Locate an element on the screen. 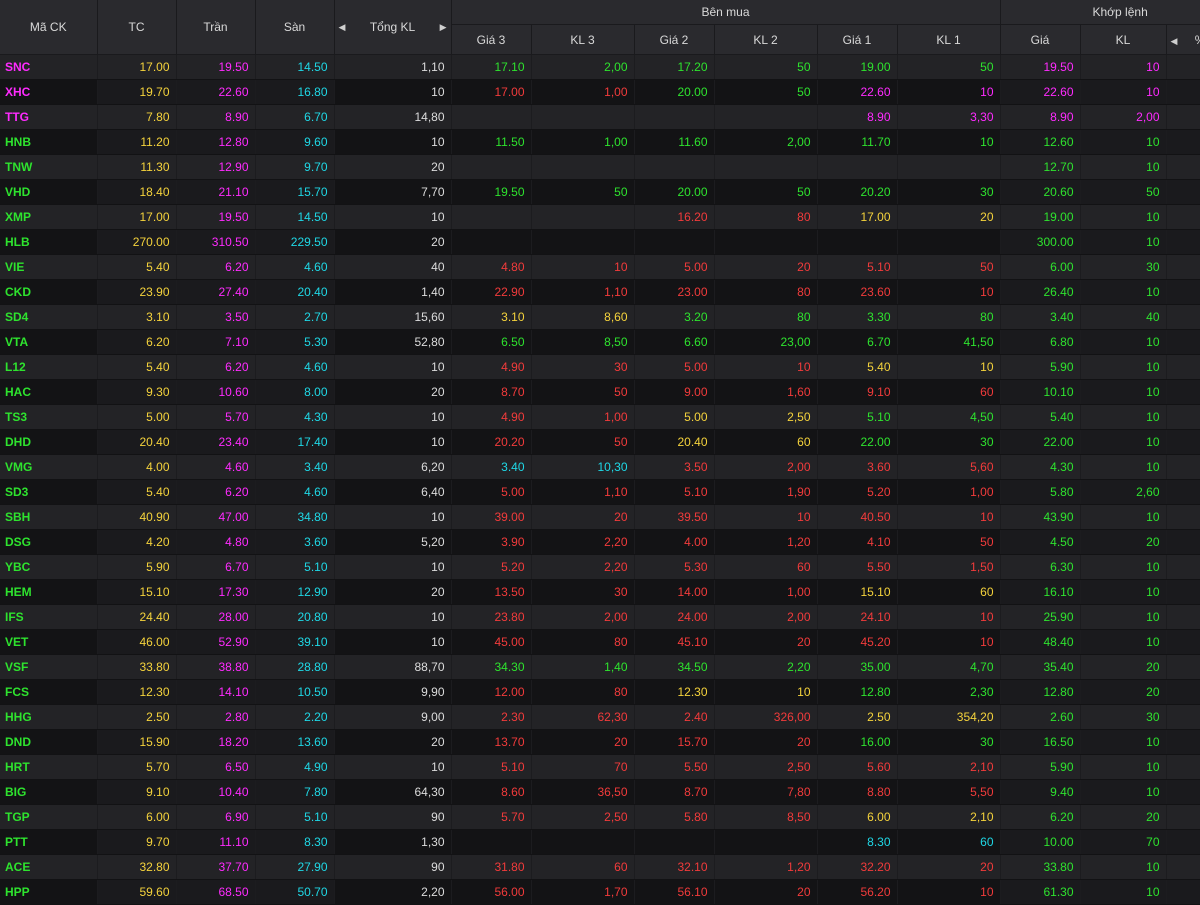 The height and width of the screenshot is (905, 1200). symbol-cell: HPP is located at coordinates (49, 892).